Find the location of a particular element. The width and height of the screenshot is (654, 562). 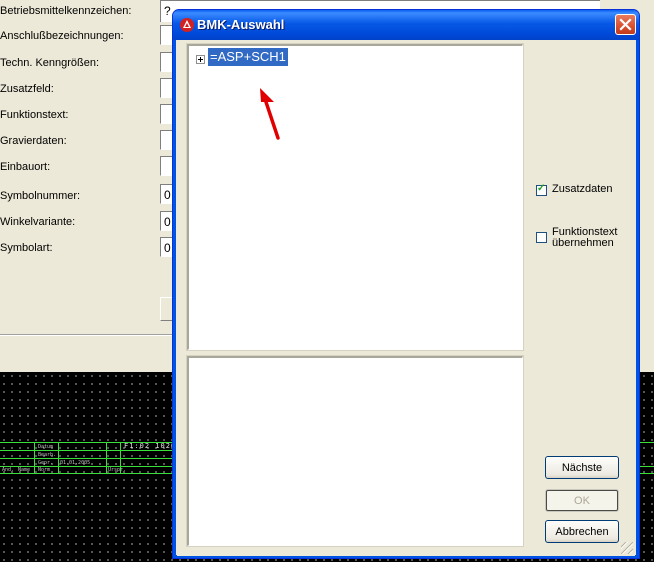

zusatzdaten-checkbox is located at coordinates (541, 189).